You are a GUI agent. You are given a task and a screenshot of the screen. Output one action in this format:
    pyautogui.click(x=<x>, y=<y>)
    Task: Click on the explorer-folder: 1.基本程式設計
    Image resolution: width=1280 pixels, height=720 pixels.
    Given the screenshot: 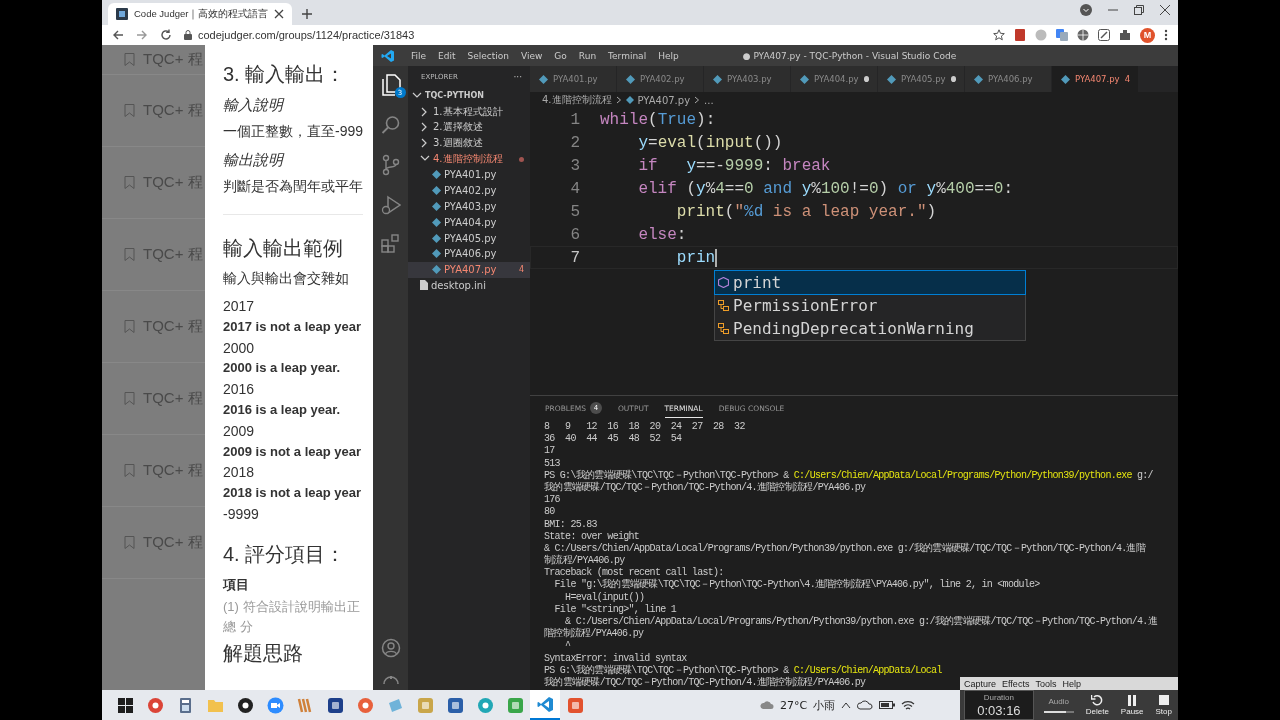 What is the action you would take?
    pyautogui.click(x=469, y=111)
    